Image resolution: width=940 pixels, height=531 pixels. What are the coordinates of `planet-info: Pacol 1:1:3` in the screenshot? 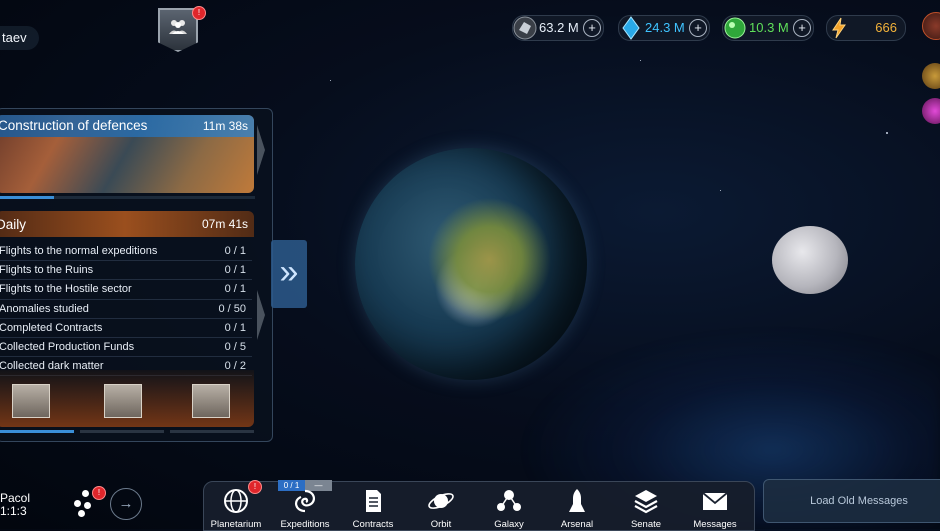 It's located at (15, 505).